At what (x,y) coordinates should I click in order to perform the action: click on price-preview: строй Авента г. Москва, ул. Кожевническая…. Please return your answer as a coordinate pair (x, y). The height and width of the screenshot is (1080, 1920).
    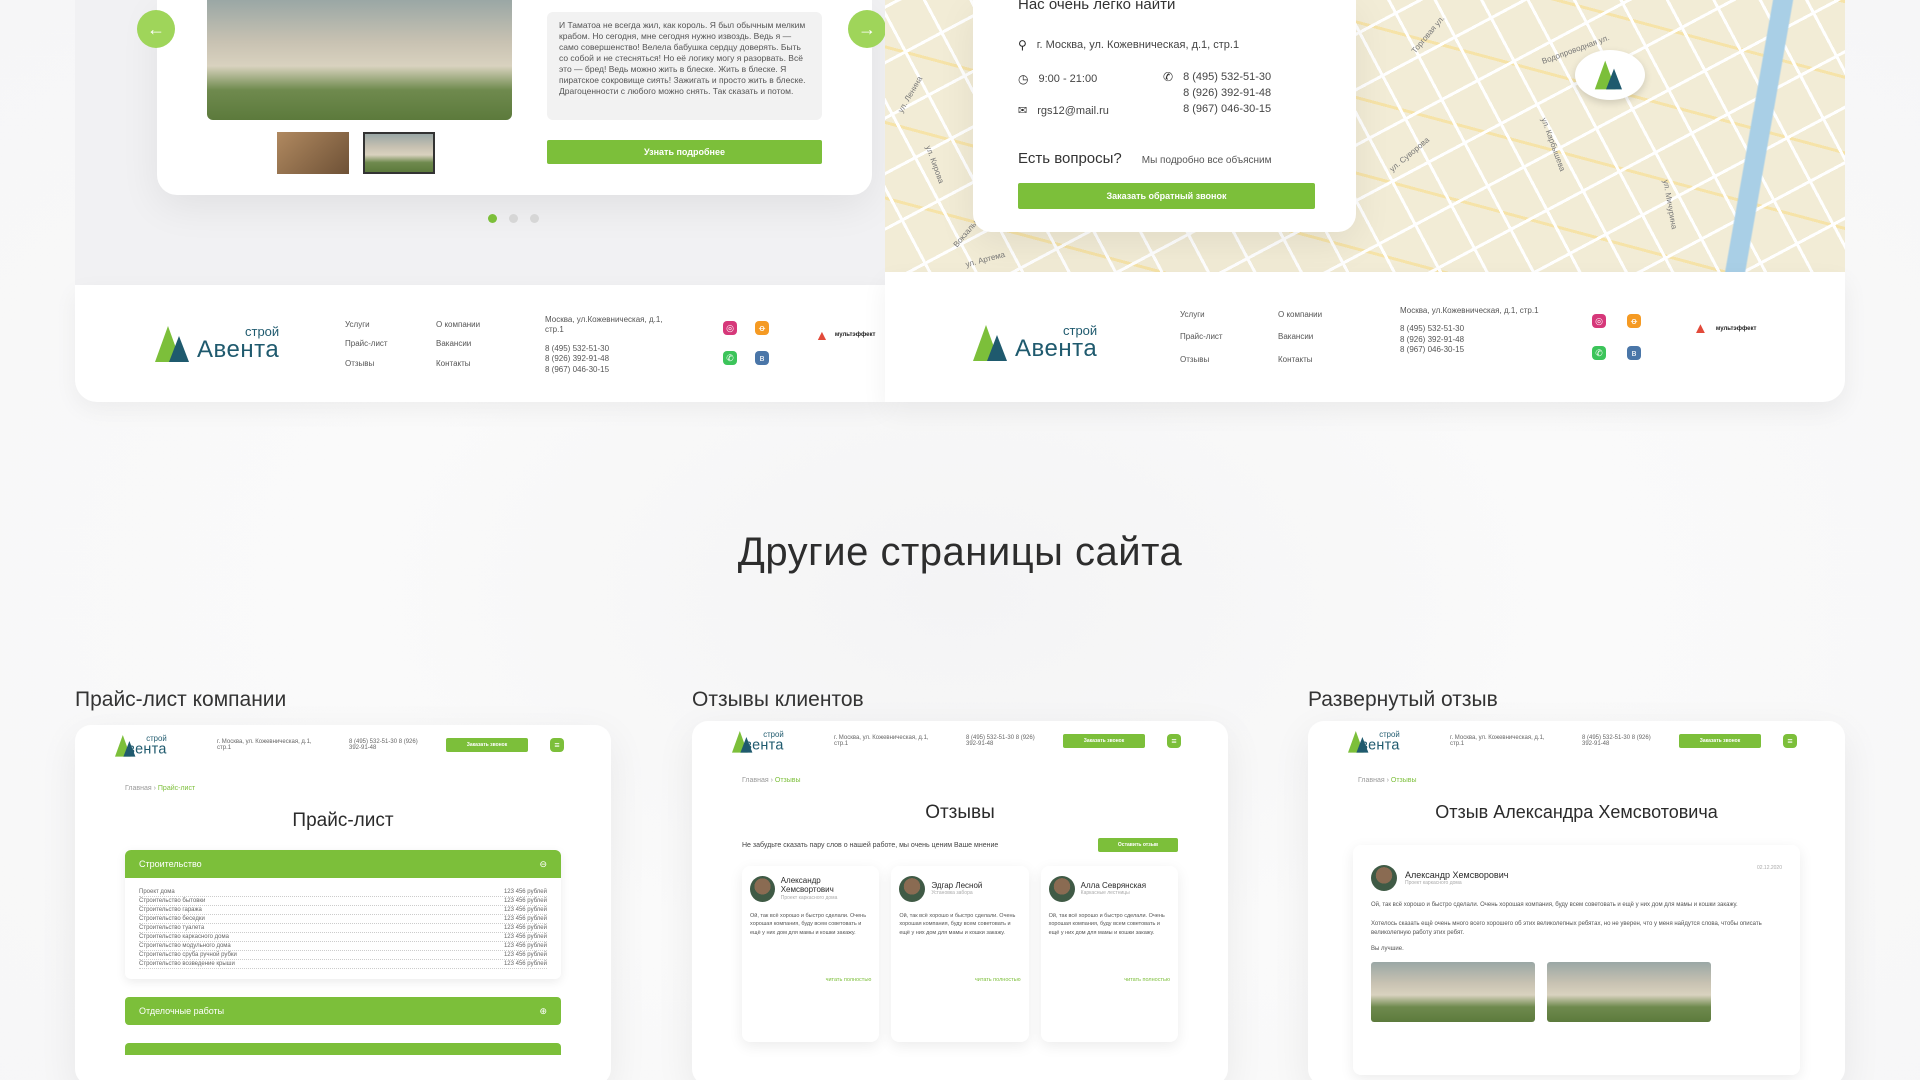
    Looking at the image, I should click on (343, 902).